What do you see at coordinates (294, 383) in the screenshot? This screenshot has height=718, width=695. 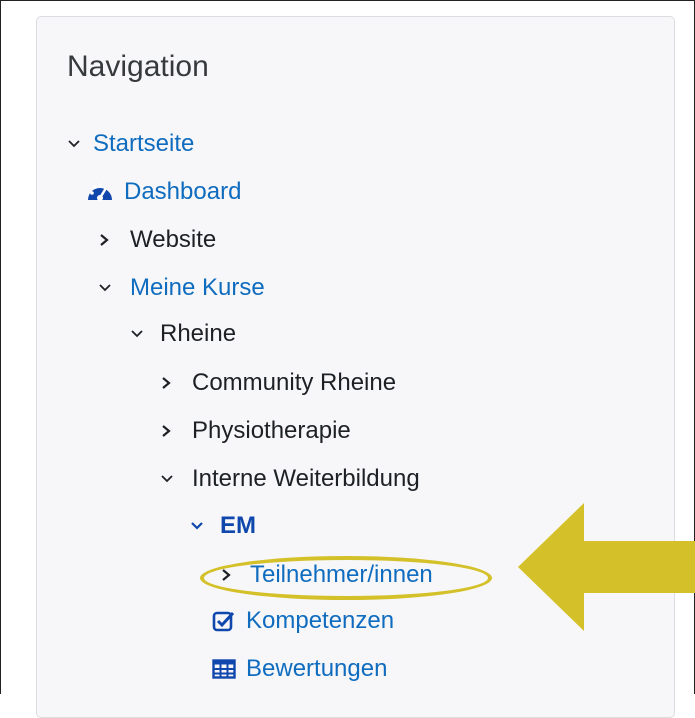 I see `nav-label: Community Rheine` at bounding box center [294, 383].